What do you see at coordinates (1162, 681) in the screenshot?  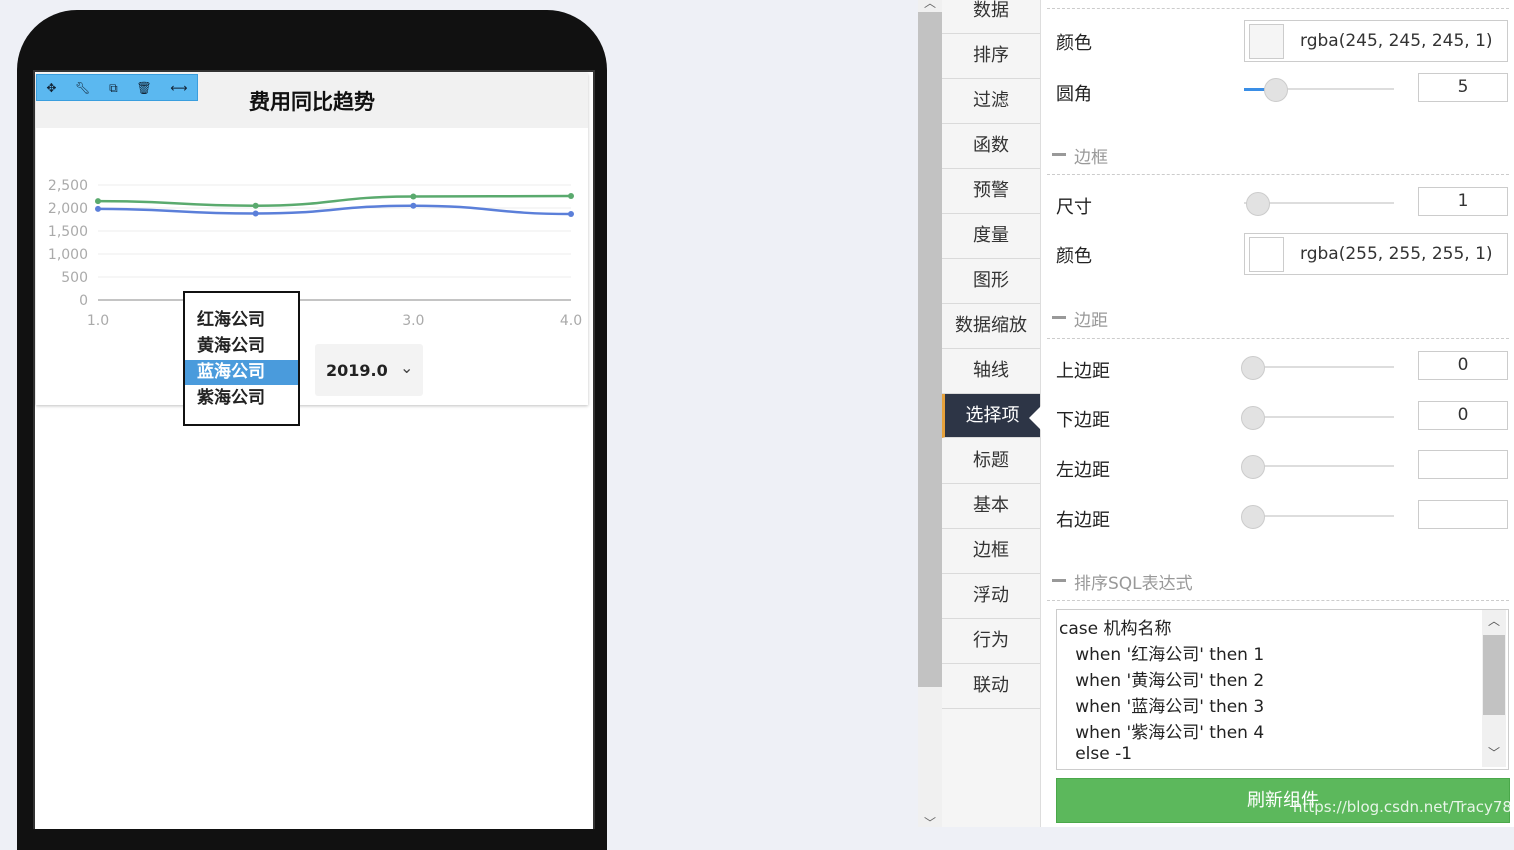 I see `sql-line: when '黄海公司' then 2` at bounding box center [1162, 681].